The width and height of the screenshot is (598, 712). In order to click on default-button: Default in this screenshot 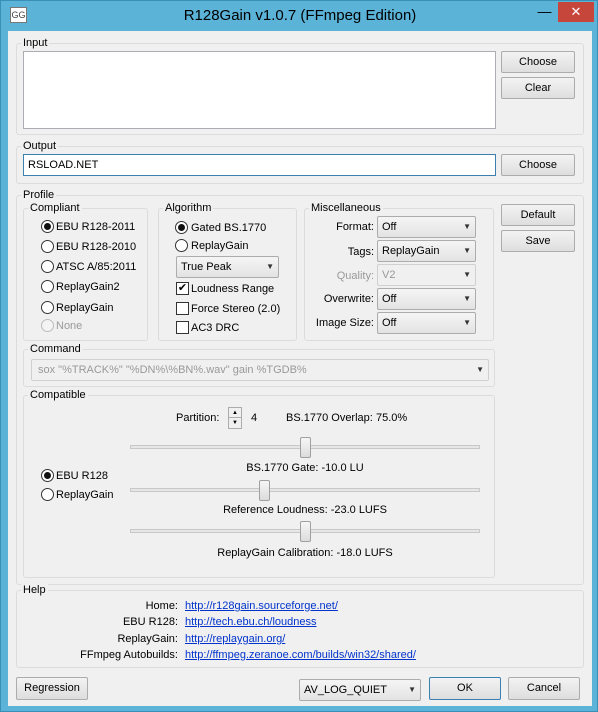, I will do `click(538, 215)`.